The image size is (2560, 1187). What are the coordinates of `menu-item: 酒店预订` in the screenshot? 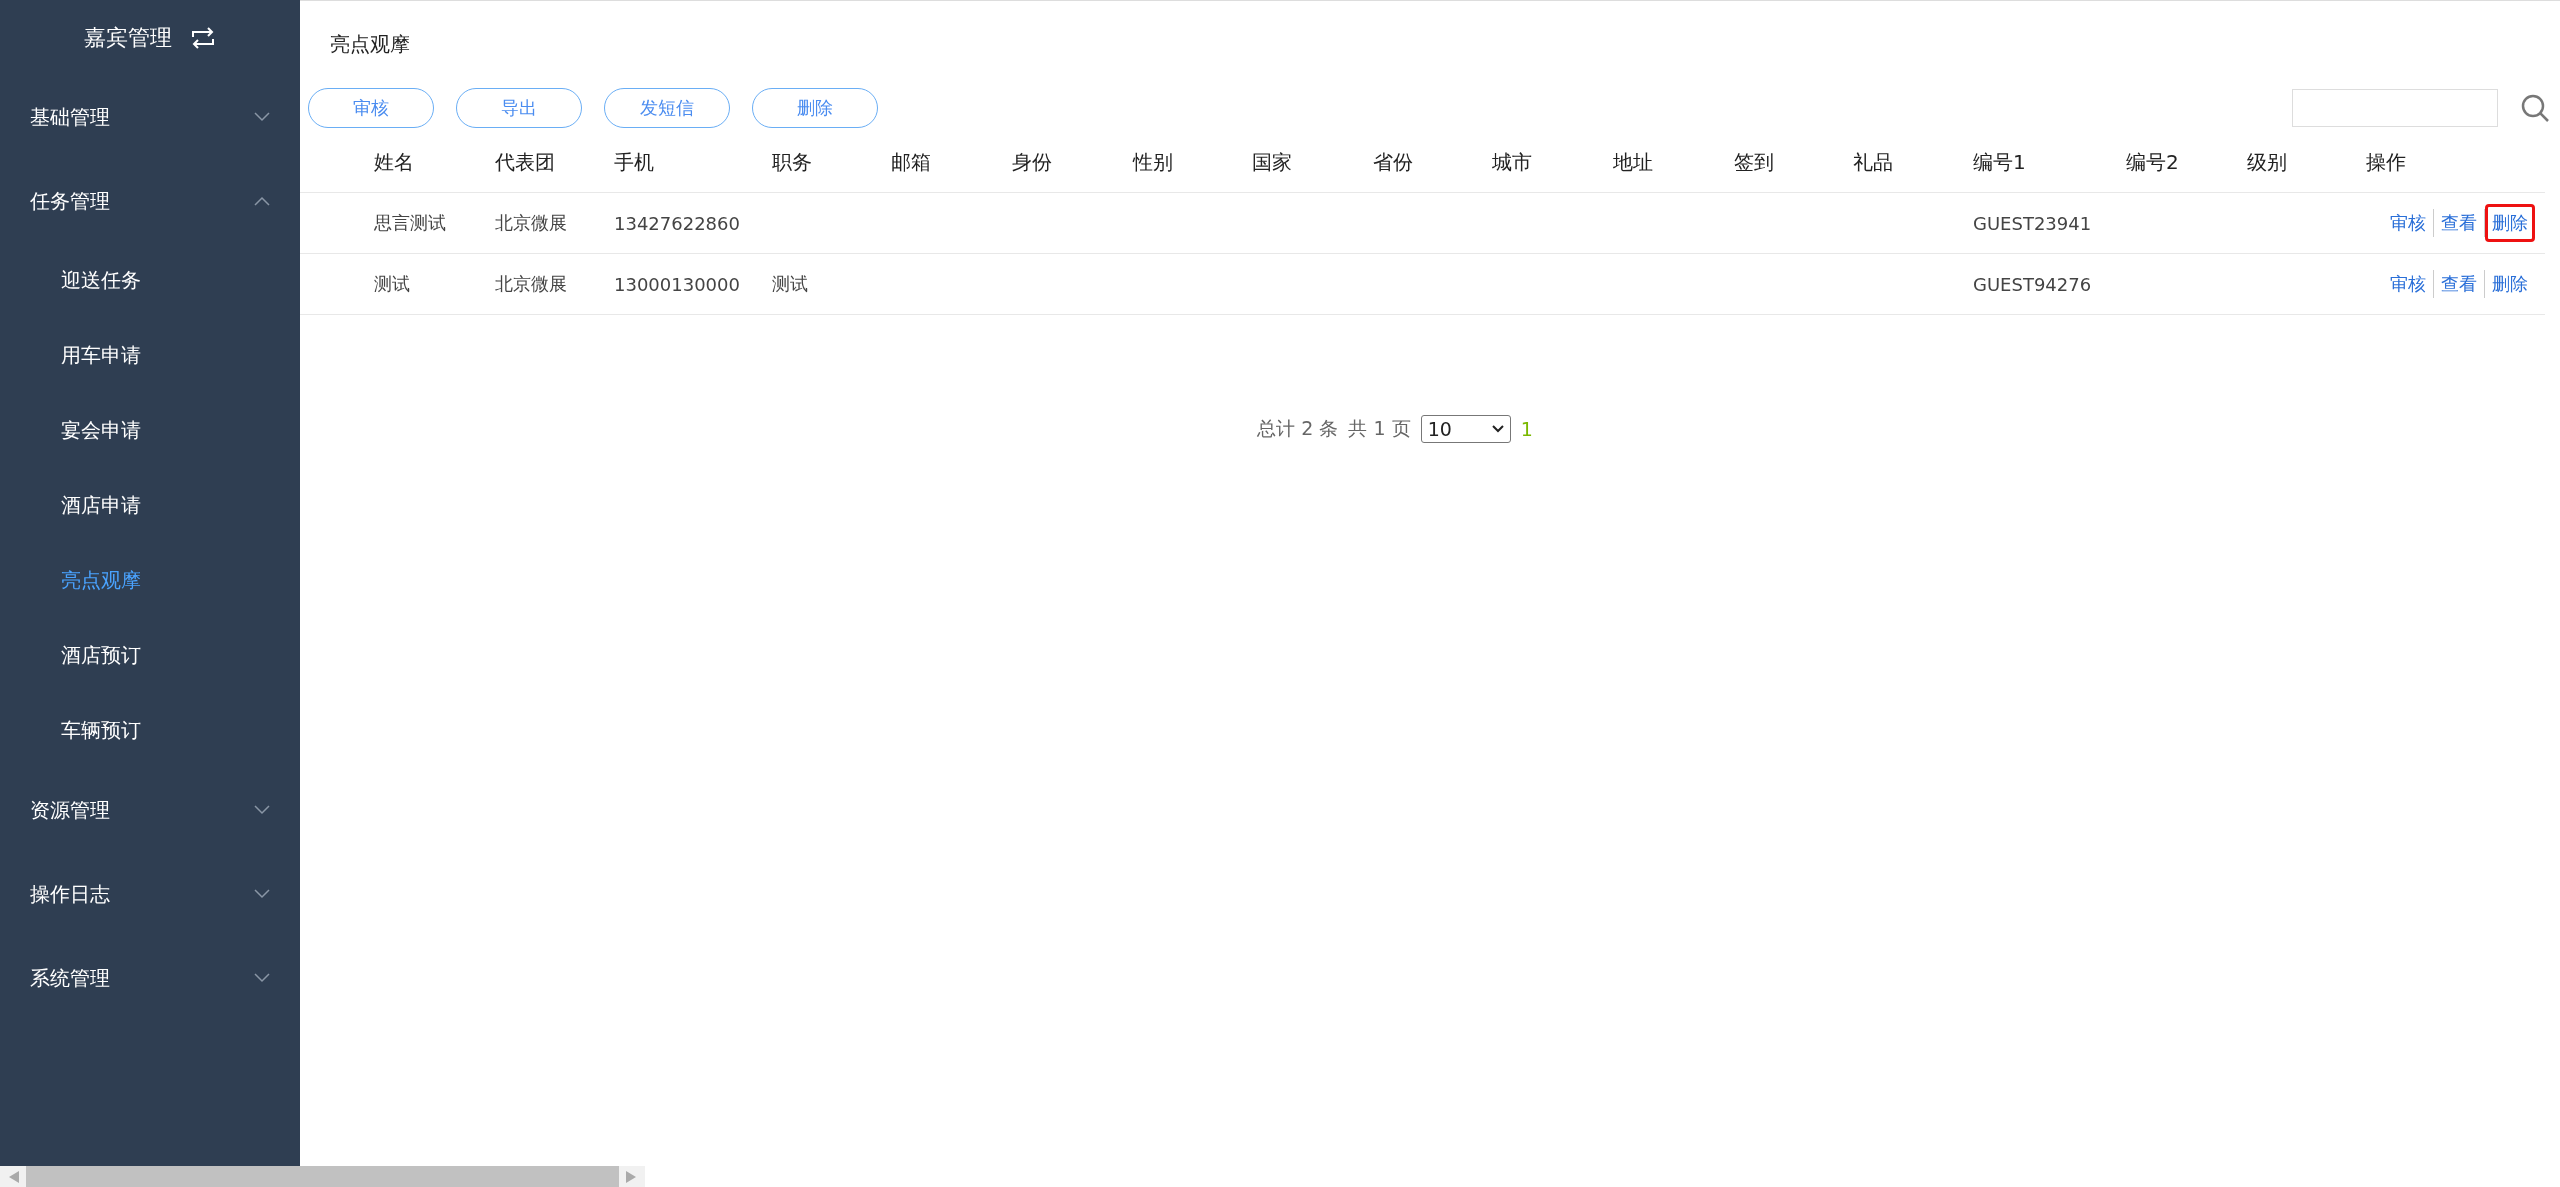 It's located at (150, 655).